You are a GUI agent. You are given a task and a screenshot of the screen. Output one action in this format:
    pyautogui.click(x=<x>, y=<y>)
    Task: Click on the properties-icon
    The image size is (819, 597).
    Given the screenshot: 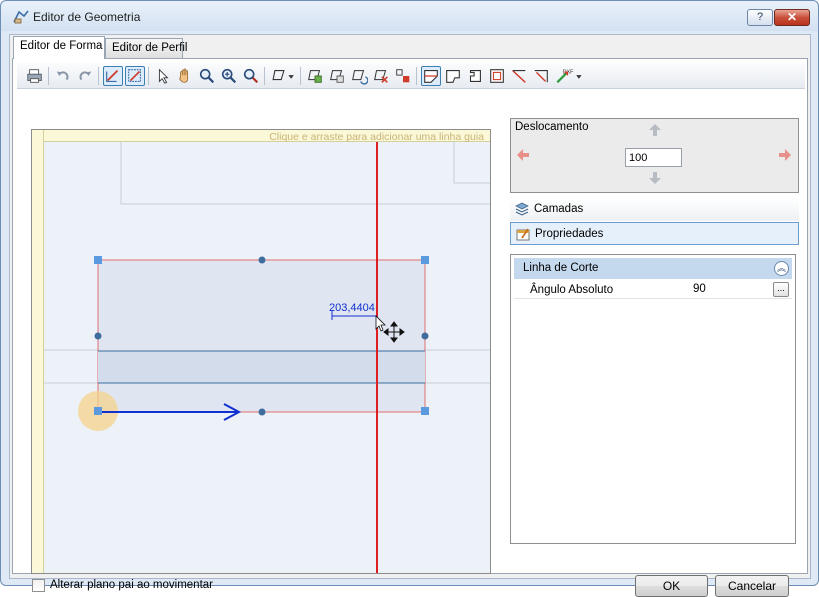 What is the action you would take?
    pyautogui.click(x=523, y=234)
    